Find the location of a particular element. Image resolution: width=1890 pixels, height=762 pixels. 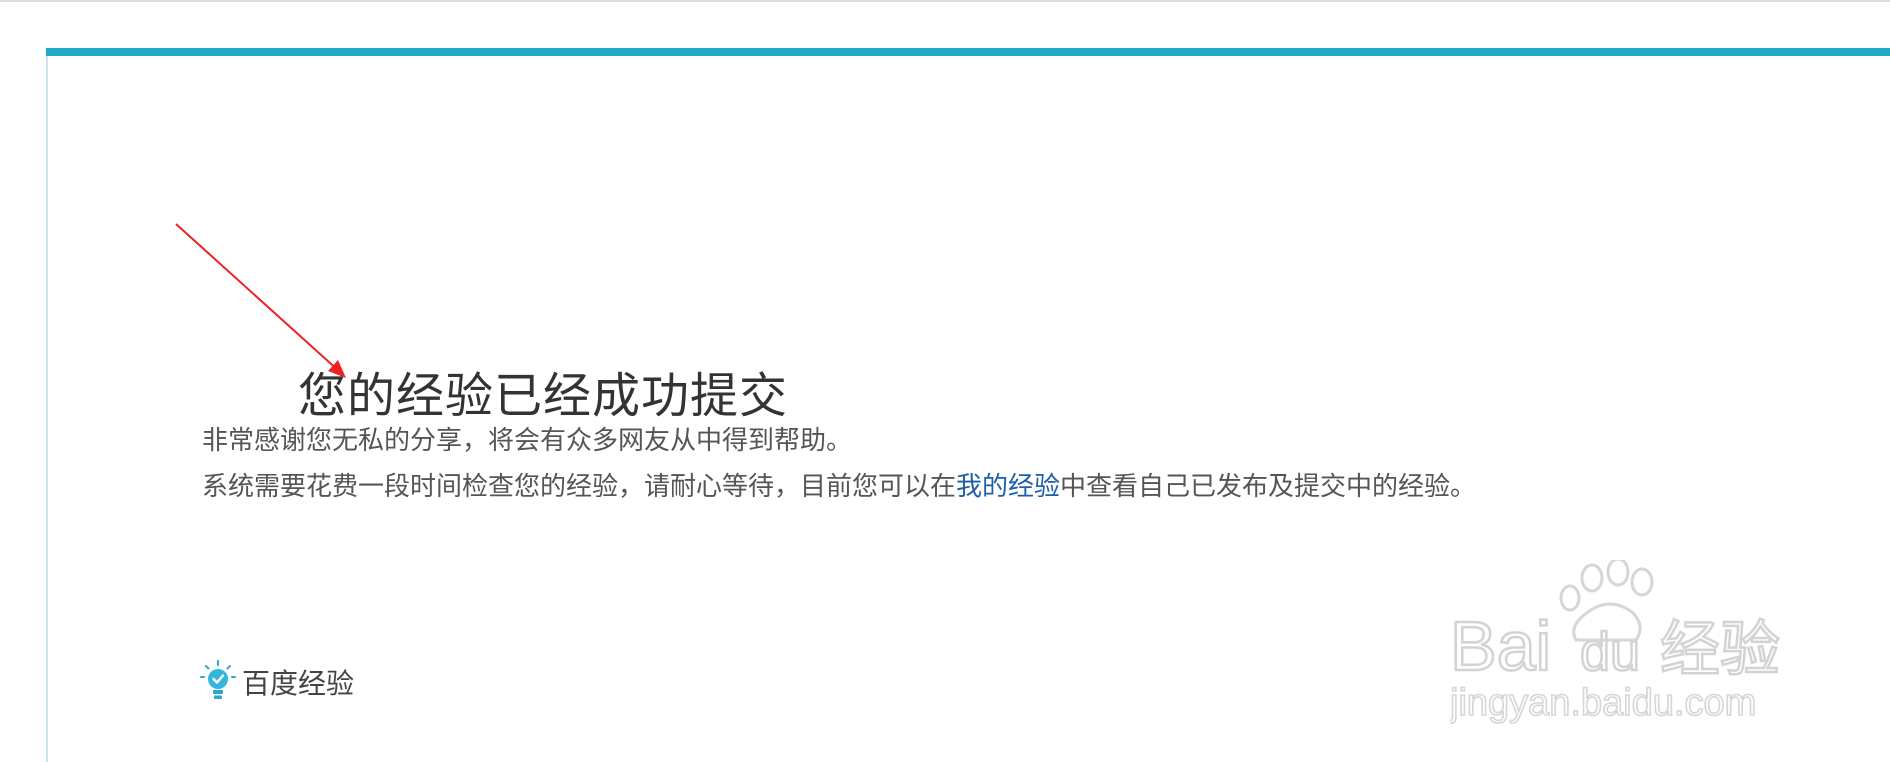

watermark-jingyan: 经验 is located at coordinates (1720, 650).